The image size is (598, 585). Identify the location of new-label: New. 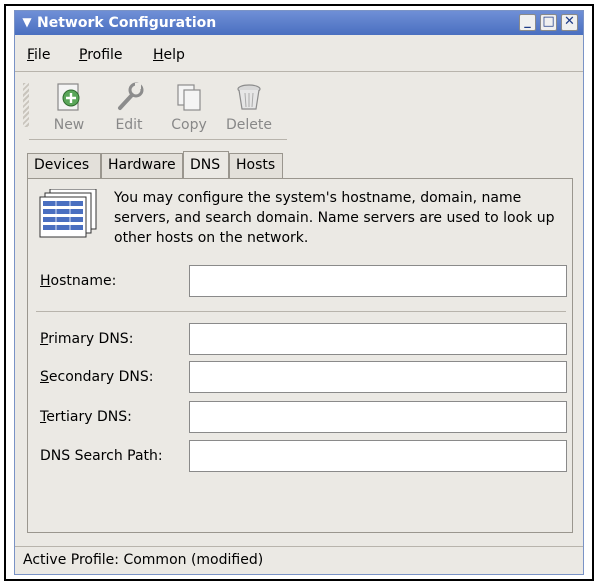
(69, 125).